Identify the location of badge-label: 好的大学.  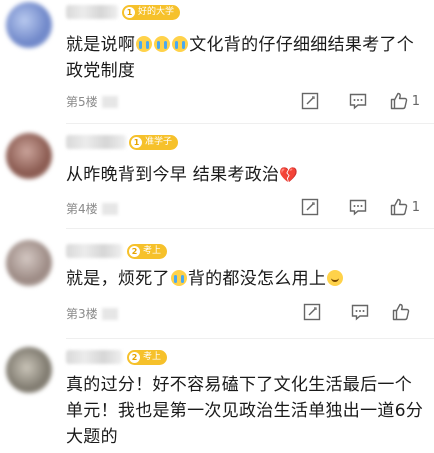
(156, 12).